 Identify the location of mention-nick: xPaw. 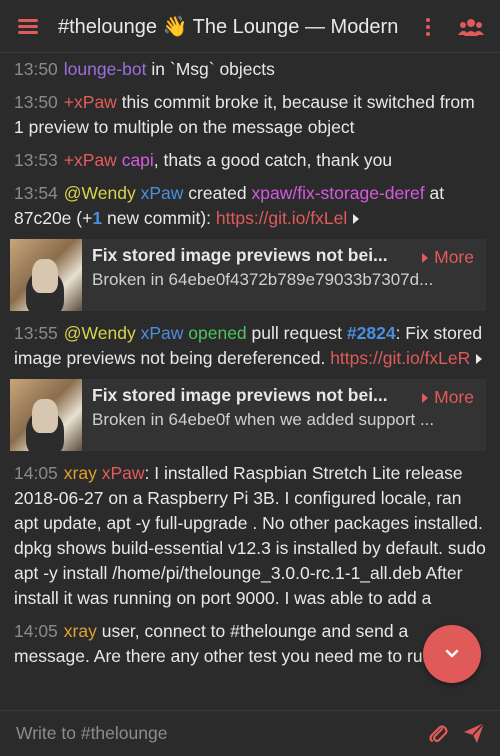
(123, 473).